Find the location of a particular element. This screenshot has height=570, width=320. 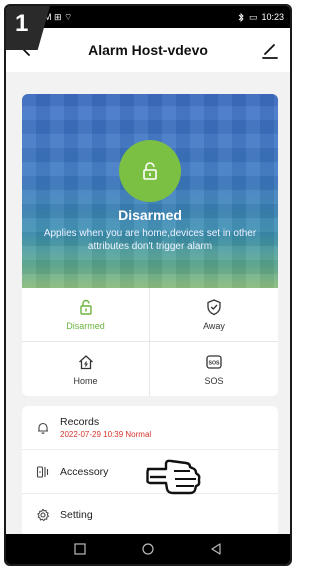

disarm-toggle is located at coordinates (150, 171).